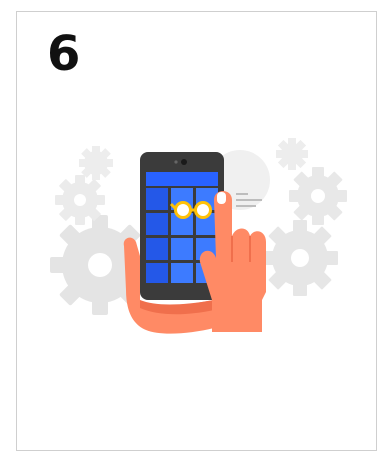 This screenshot has width=382, height=451. I want to click on screen-header, so click(182, 179).